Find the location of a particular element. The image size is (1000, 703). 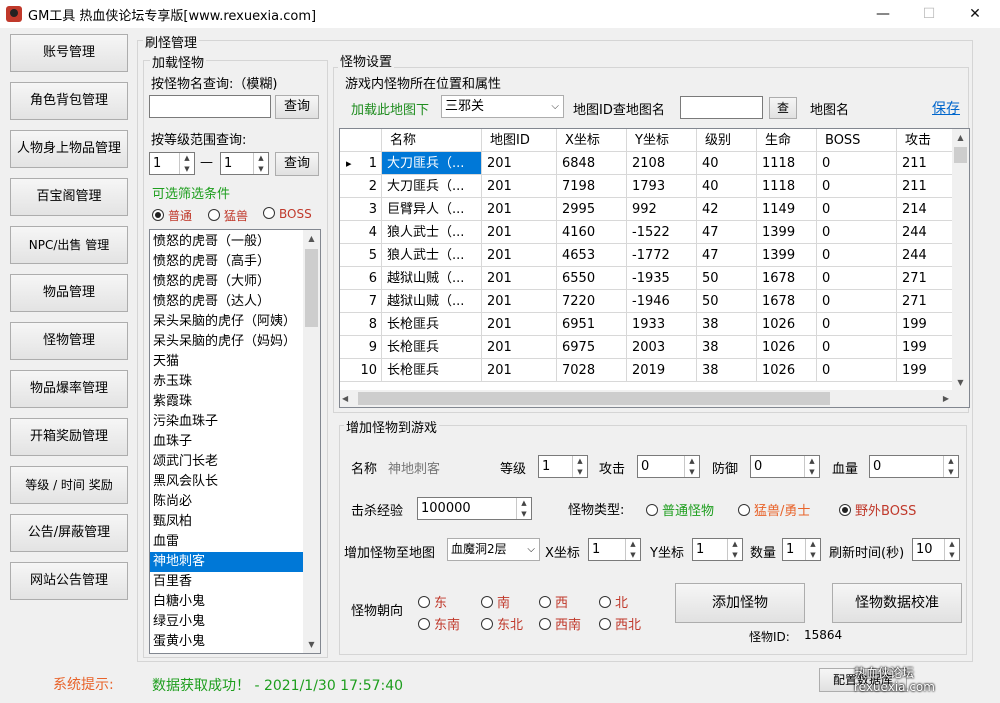

grid-cell-x: 6951 is located at coordinates (592, 324).